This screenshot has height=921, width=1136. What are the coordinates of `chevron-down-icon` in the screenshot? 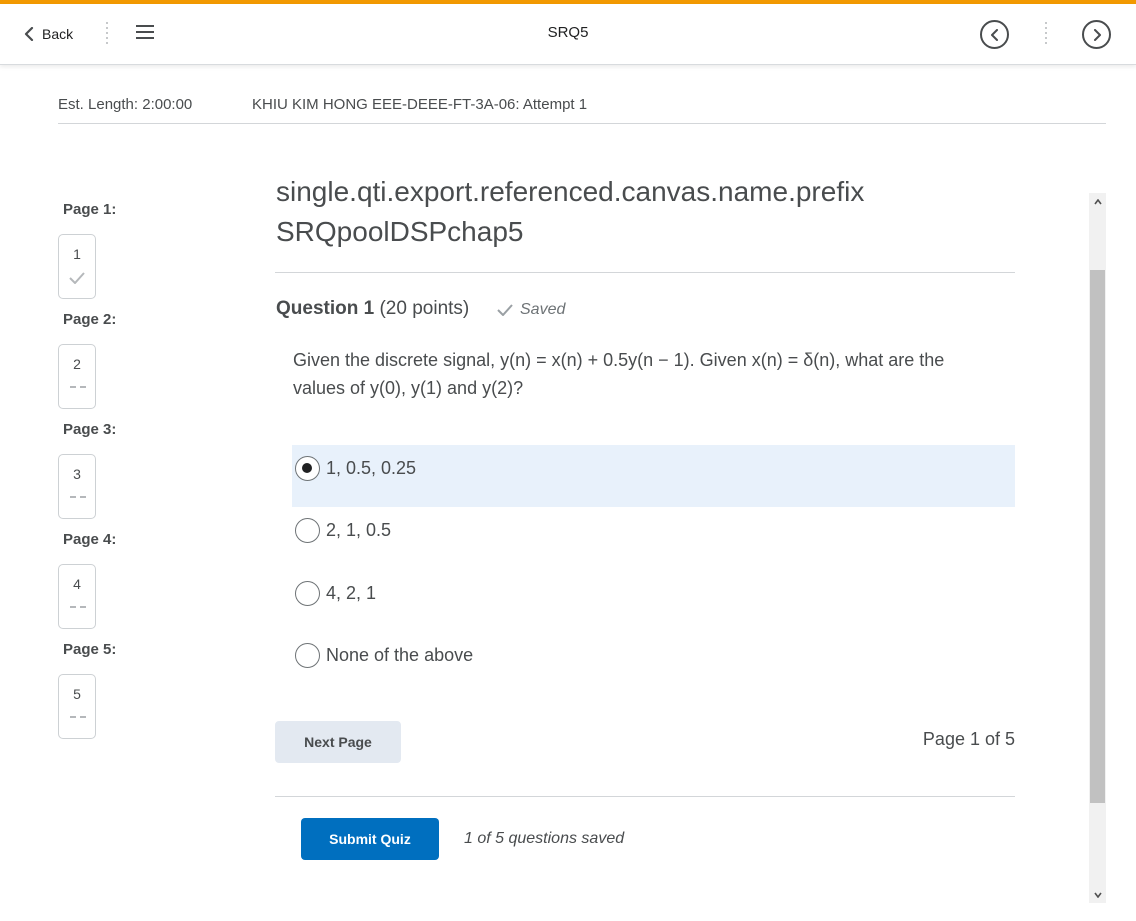 It's located at (1097, 895).